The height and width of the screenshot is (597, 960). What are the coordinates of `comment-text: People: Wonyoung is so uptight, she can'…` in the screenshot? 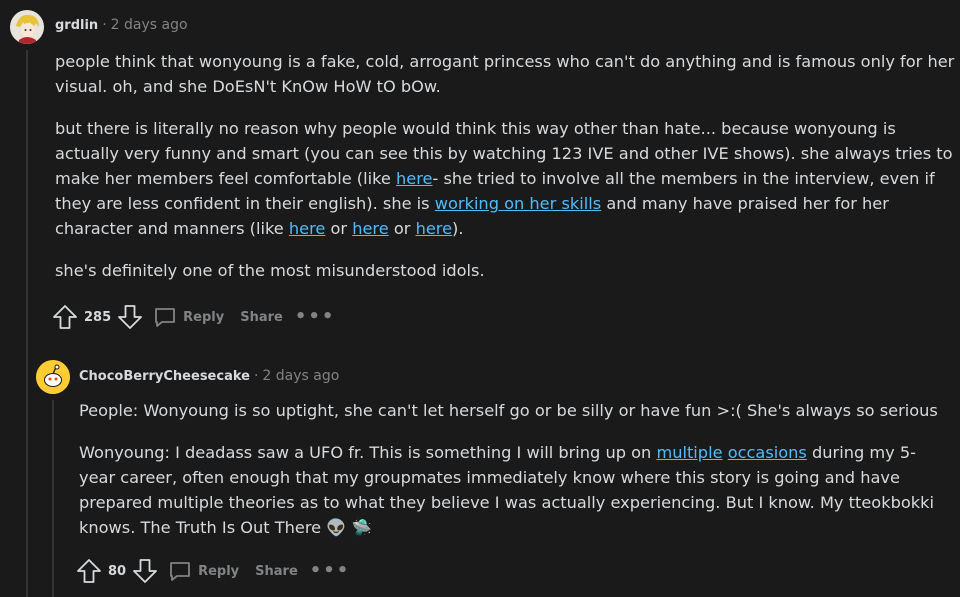 It's located at (508, 410).